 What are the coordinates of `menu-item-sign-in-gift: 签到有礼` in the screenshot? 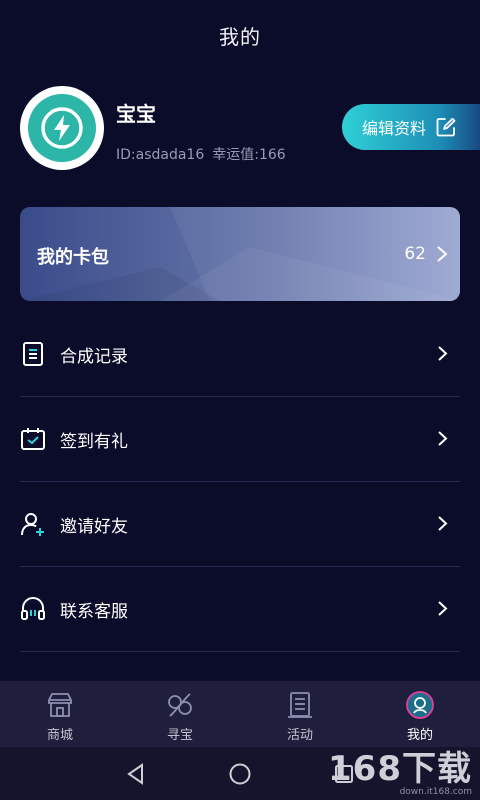 It's located at (240, 439).